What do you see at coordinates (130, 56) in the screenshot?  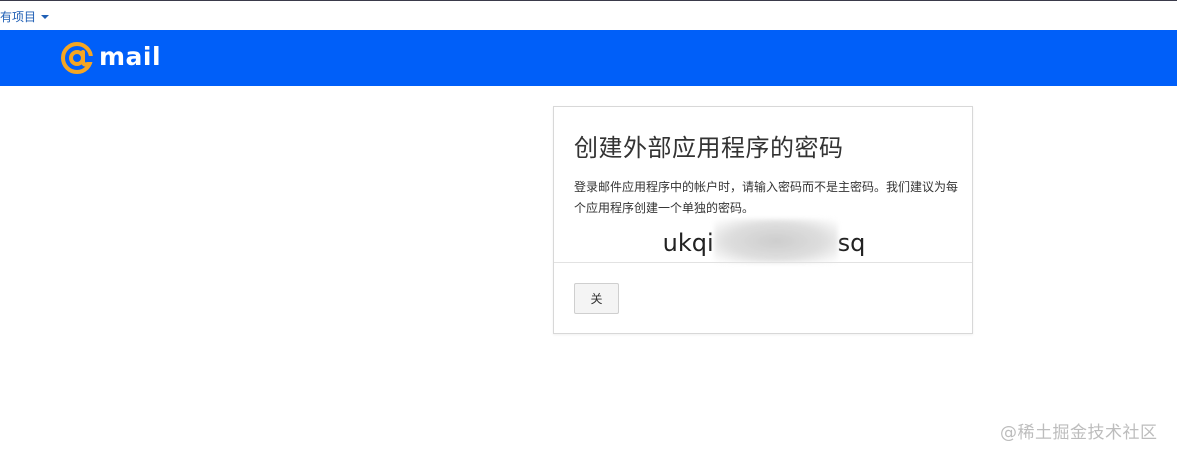 I see `brand-name: mail` at bounding box center [130, 56].